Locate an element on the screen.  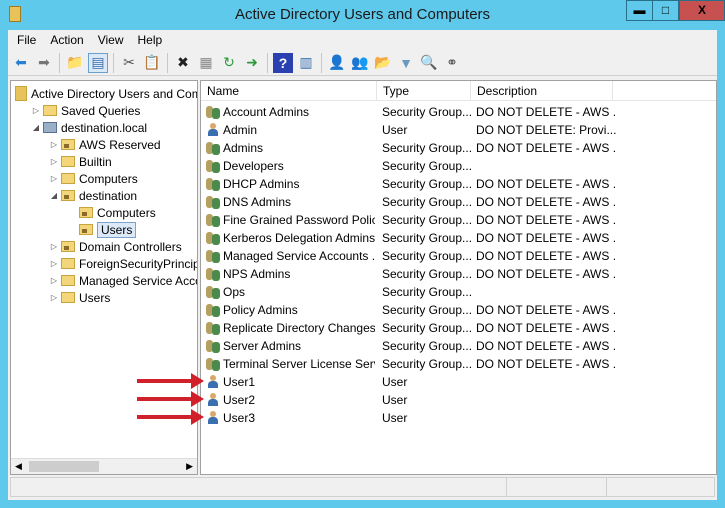
tree-node: Computers is located at coordinates (111, 212).